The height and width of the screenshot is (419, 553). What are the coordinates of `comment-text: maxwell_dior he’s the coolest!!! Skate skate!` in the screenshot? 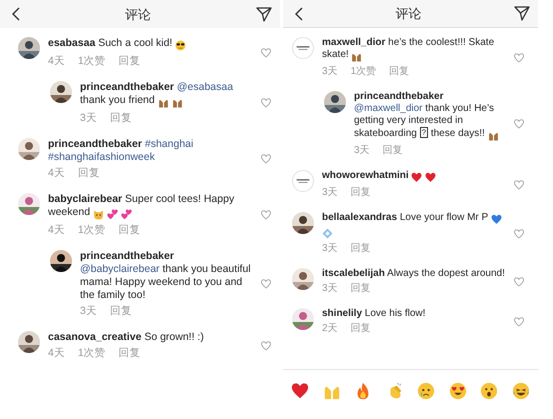 It's located at (414, 50).